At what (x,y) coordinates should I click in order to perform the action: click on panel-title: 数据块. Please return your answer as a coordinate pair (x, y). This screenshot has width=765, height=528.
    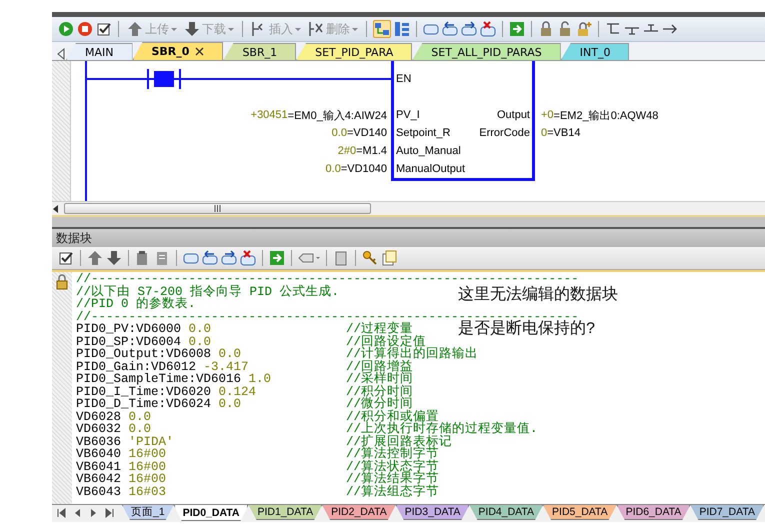
    Looking at the image, I should click on (74, 238).